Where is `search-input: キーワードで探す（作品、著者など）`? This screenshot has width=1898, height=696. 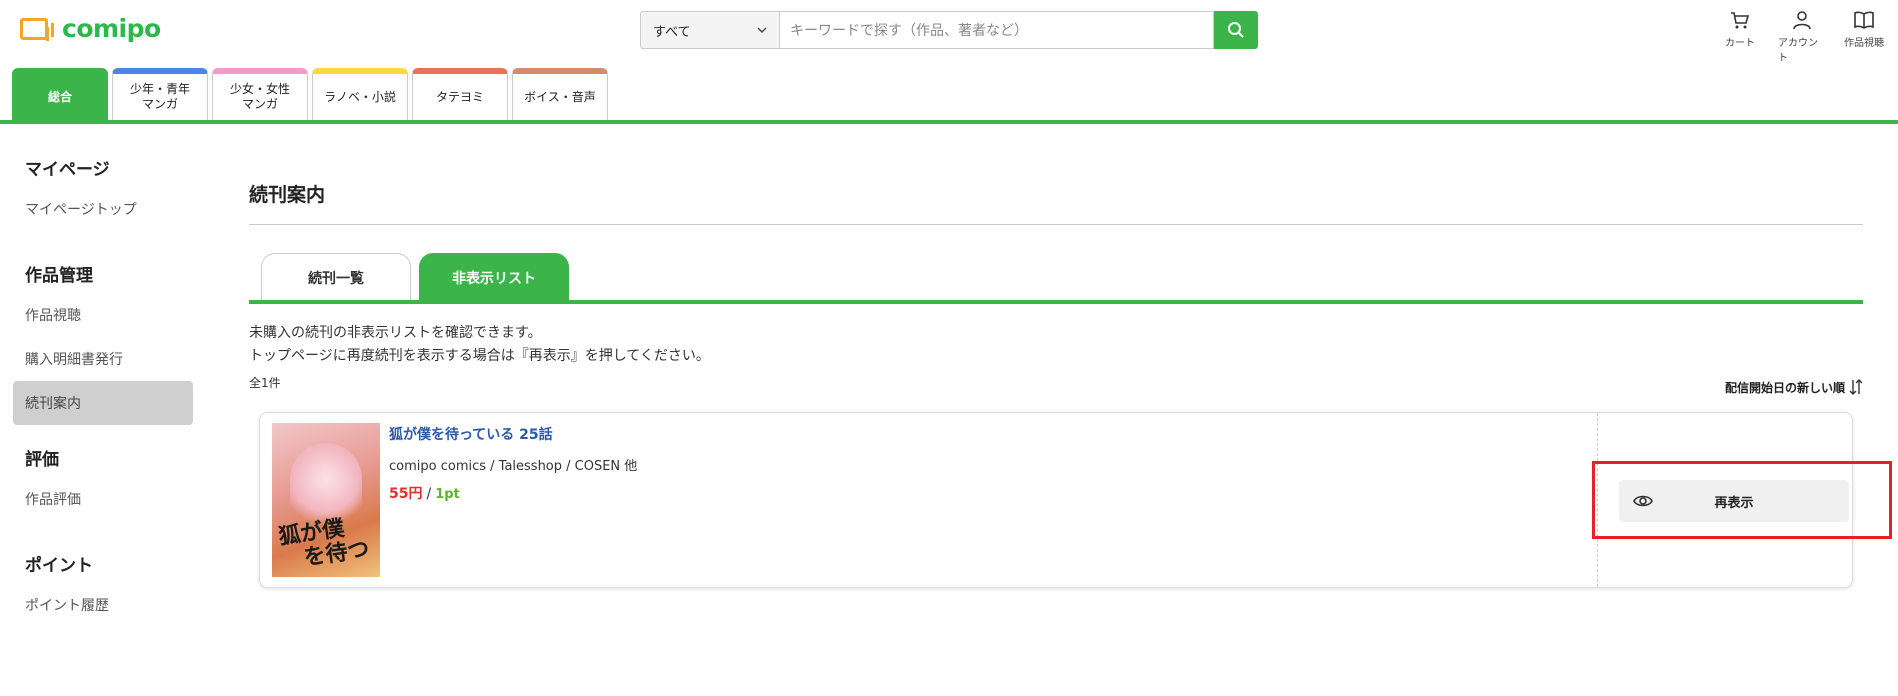
search-input: キーワードで探す（作品、著者など） is located at coordinates (997, 30).